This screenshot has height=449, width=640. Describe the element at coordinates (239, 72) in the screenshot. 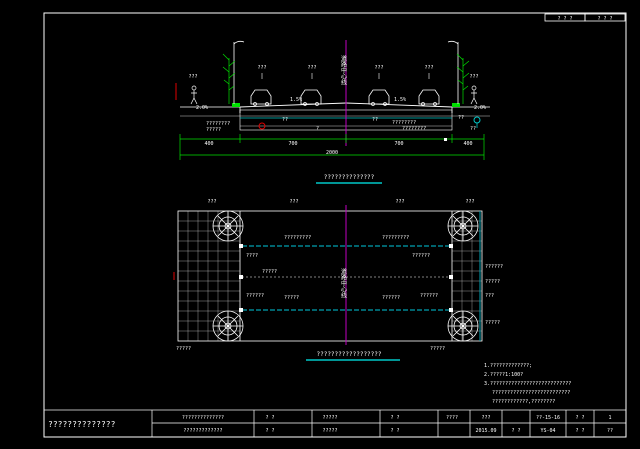

I see `street-lamp-left` at that location.